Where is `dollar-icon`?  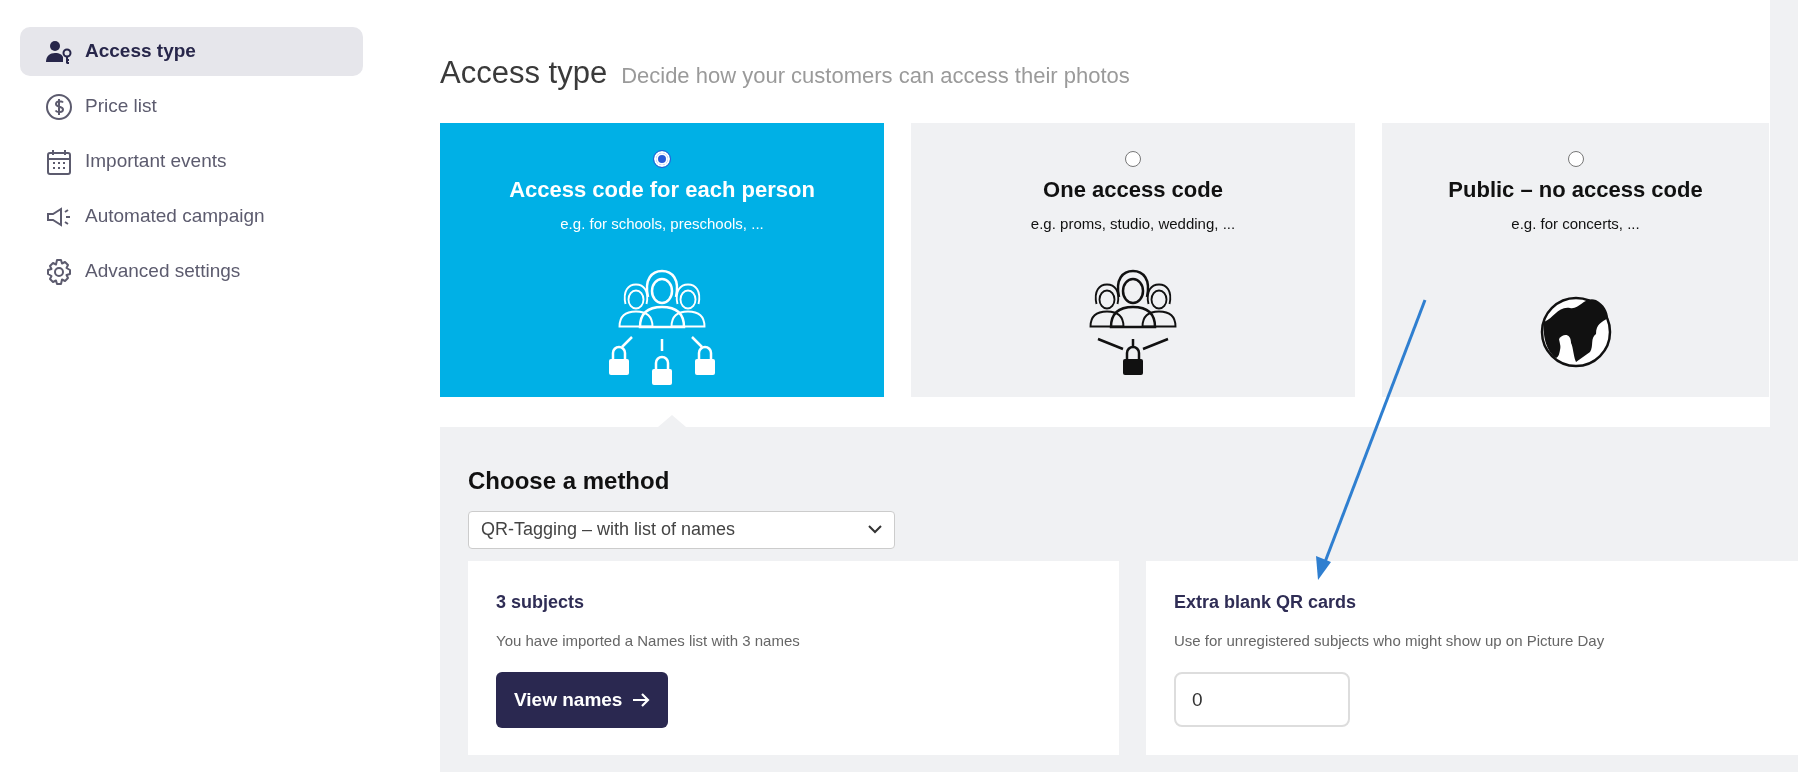 dollar-icon is located at coordinates (59, 106).